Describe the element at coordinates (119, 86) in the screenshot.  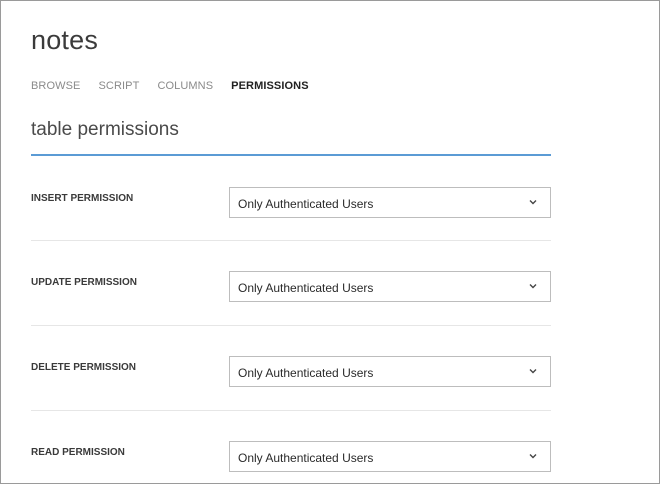
I see `tab-script: SCRIPT` at that location.